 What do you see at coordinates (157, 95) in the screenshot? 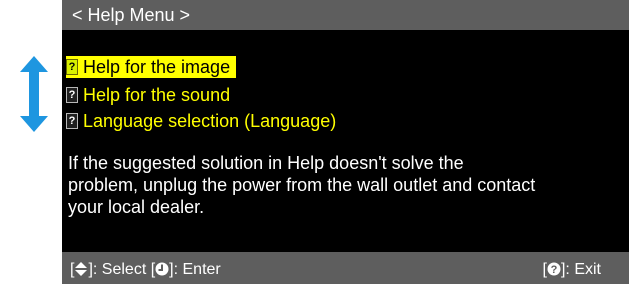
I see `menu-item-label: Help for the sound` at bounding box center [157, 95].